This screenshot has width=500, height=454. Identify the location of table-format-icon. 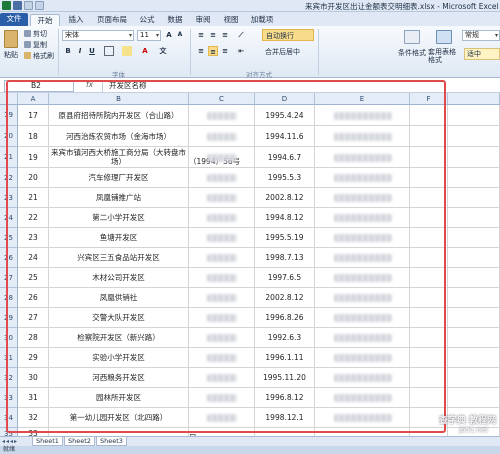
(444, 37).